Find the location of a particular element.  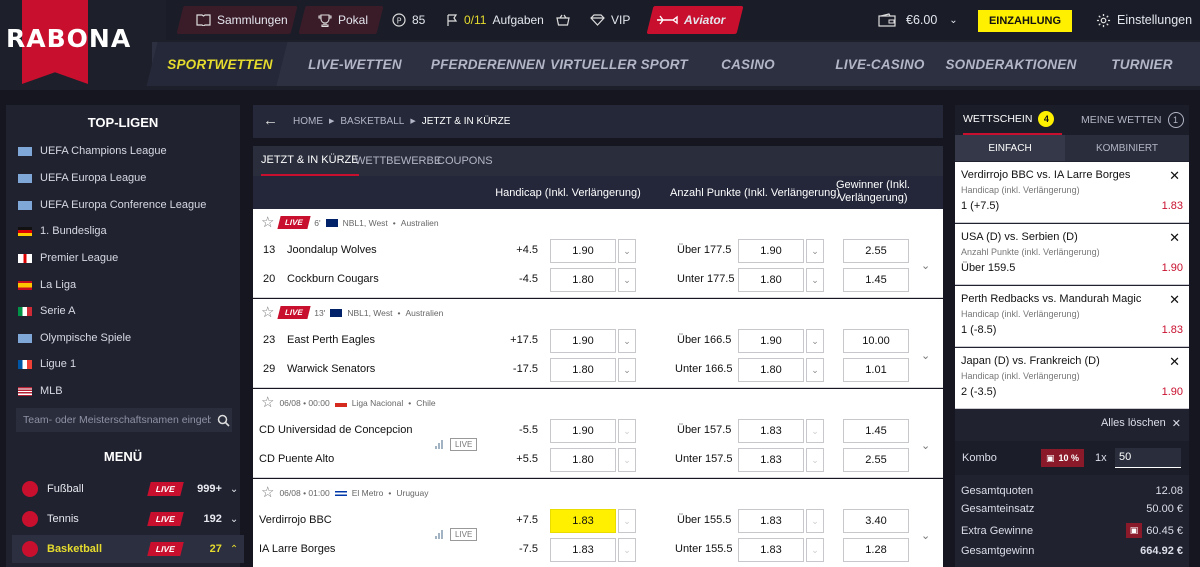

league-item: La Liga is located at coordinates (47, 285).